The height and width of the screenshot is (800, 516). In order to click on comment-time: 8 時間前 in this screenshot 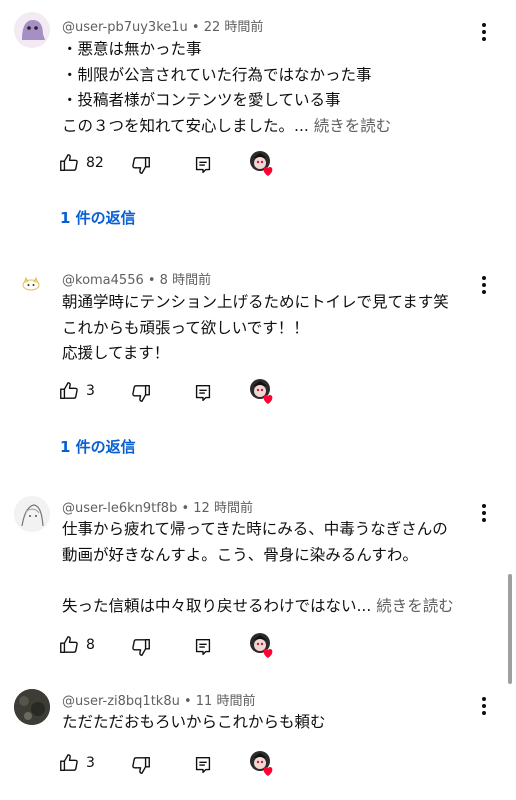, I will do `click(185, 280)`.